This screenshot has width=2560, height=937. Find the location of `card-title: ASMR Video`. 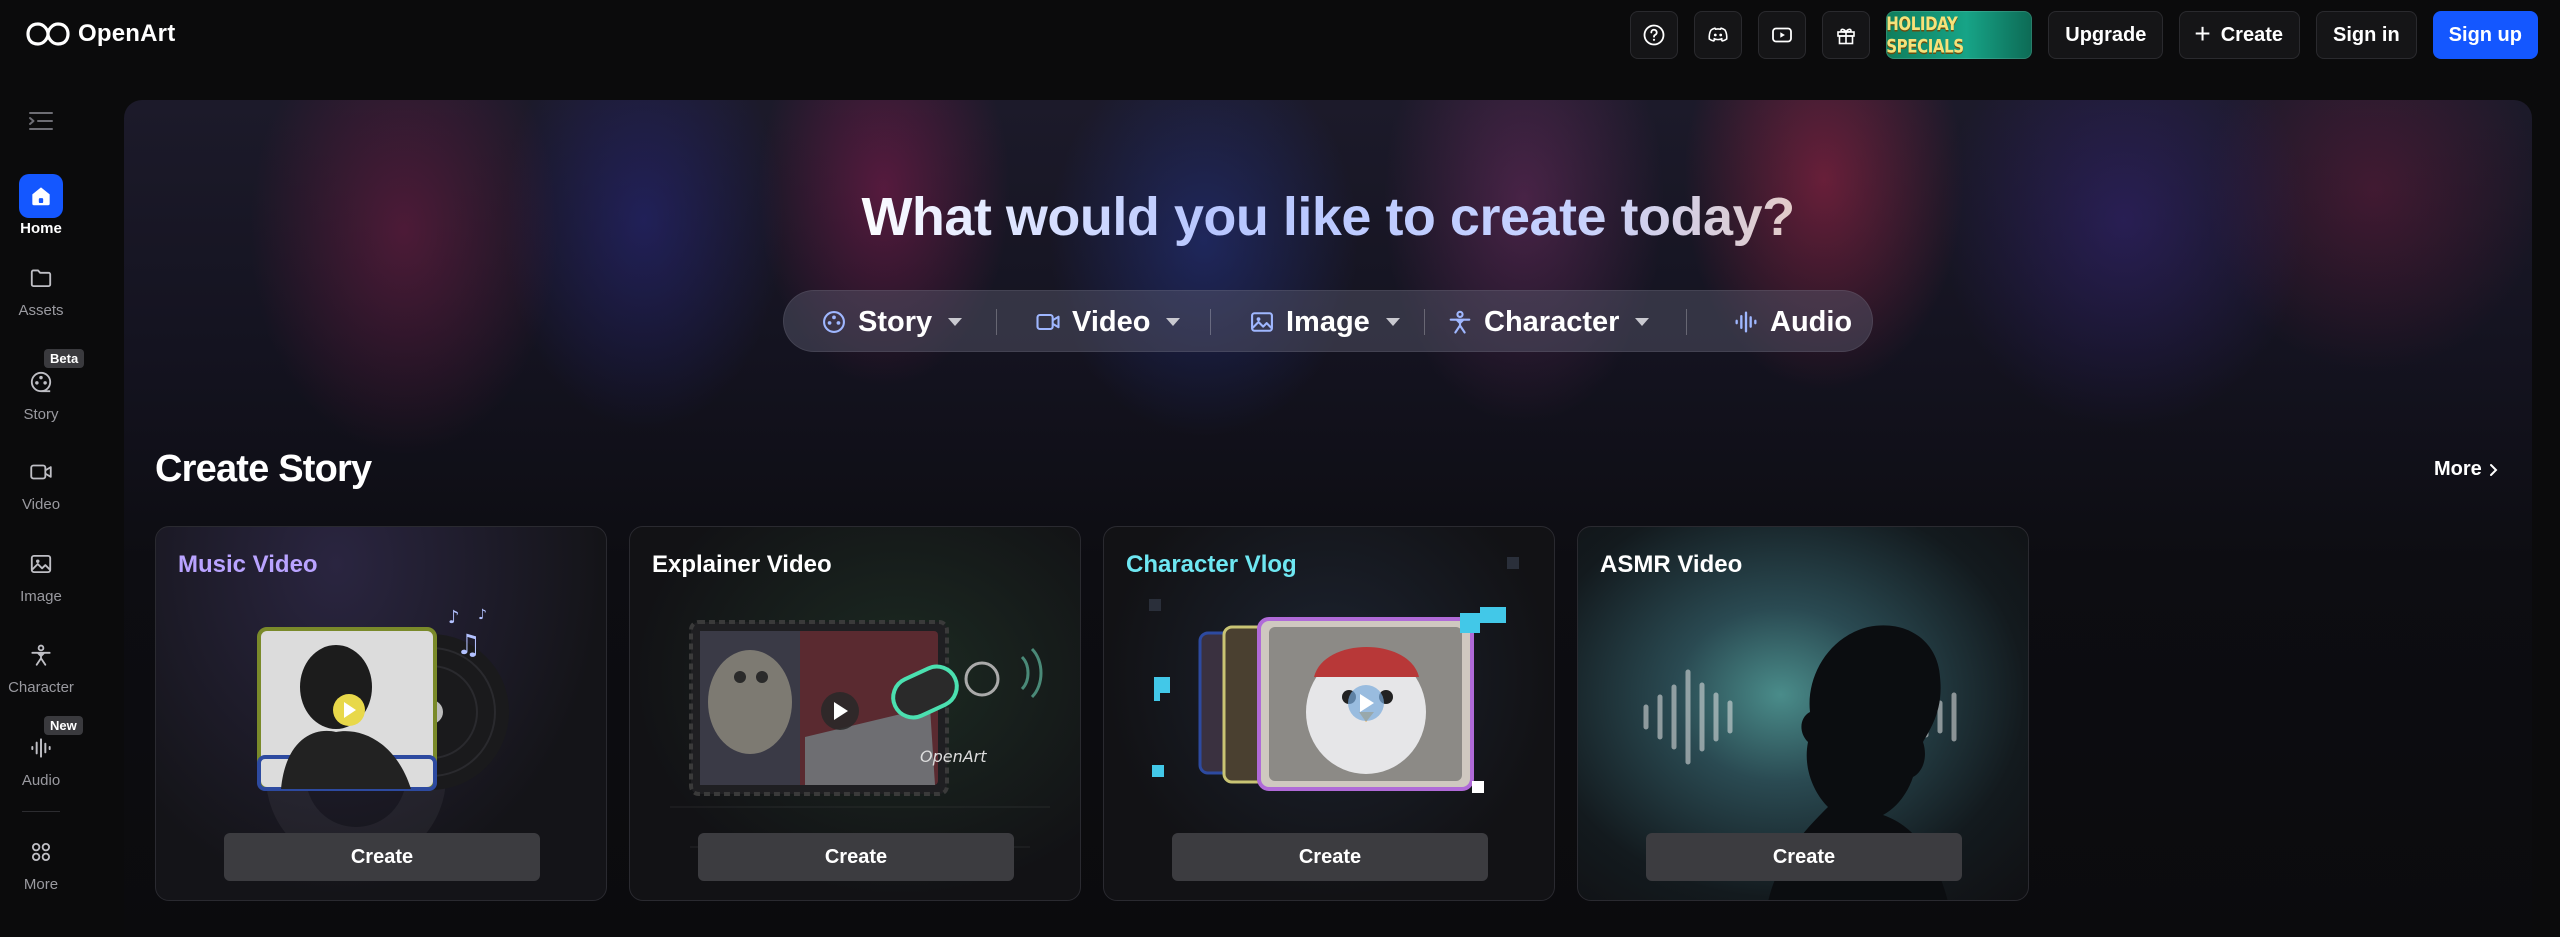

card-title: ASMR Video is located at coordinates (1671, 564).